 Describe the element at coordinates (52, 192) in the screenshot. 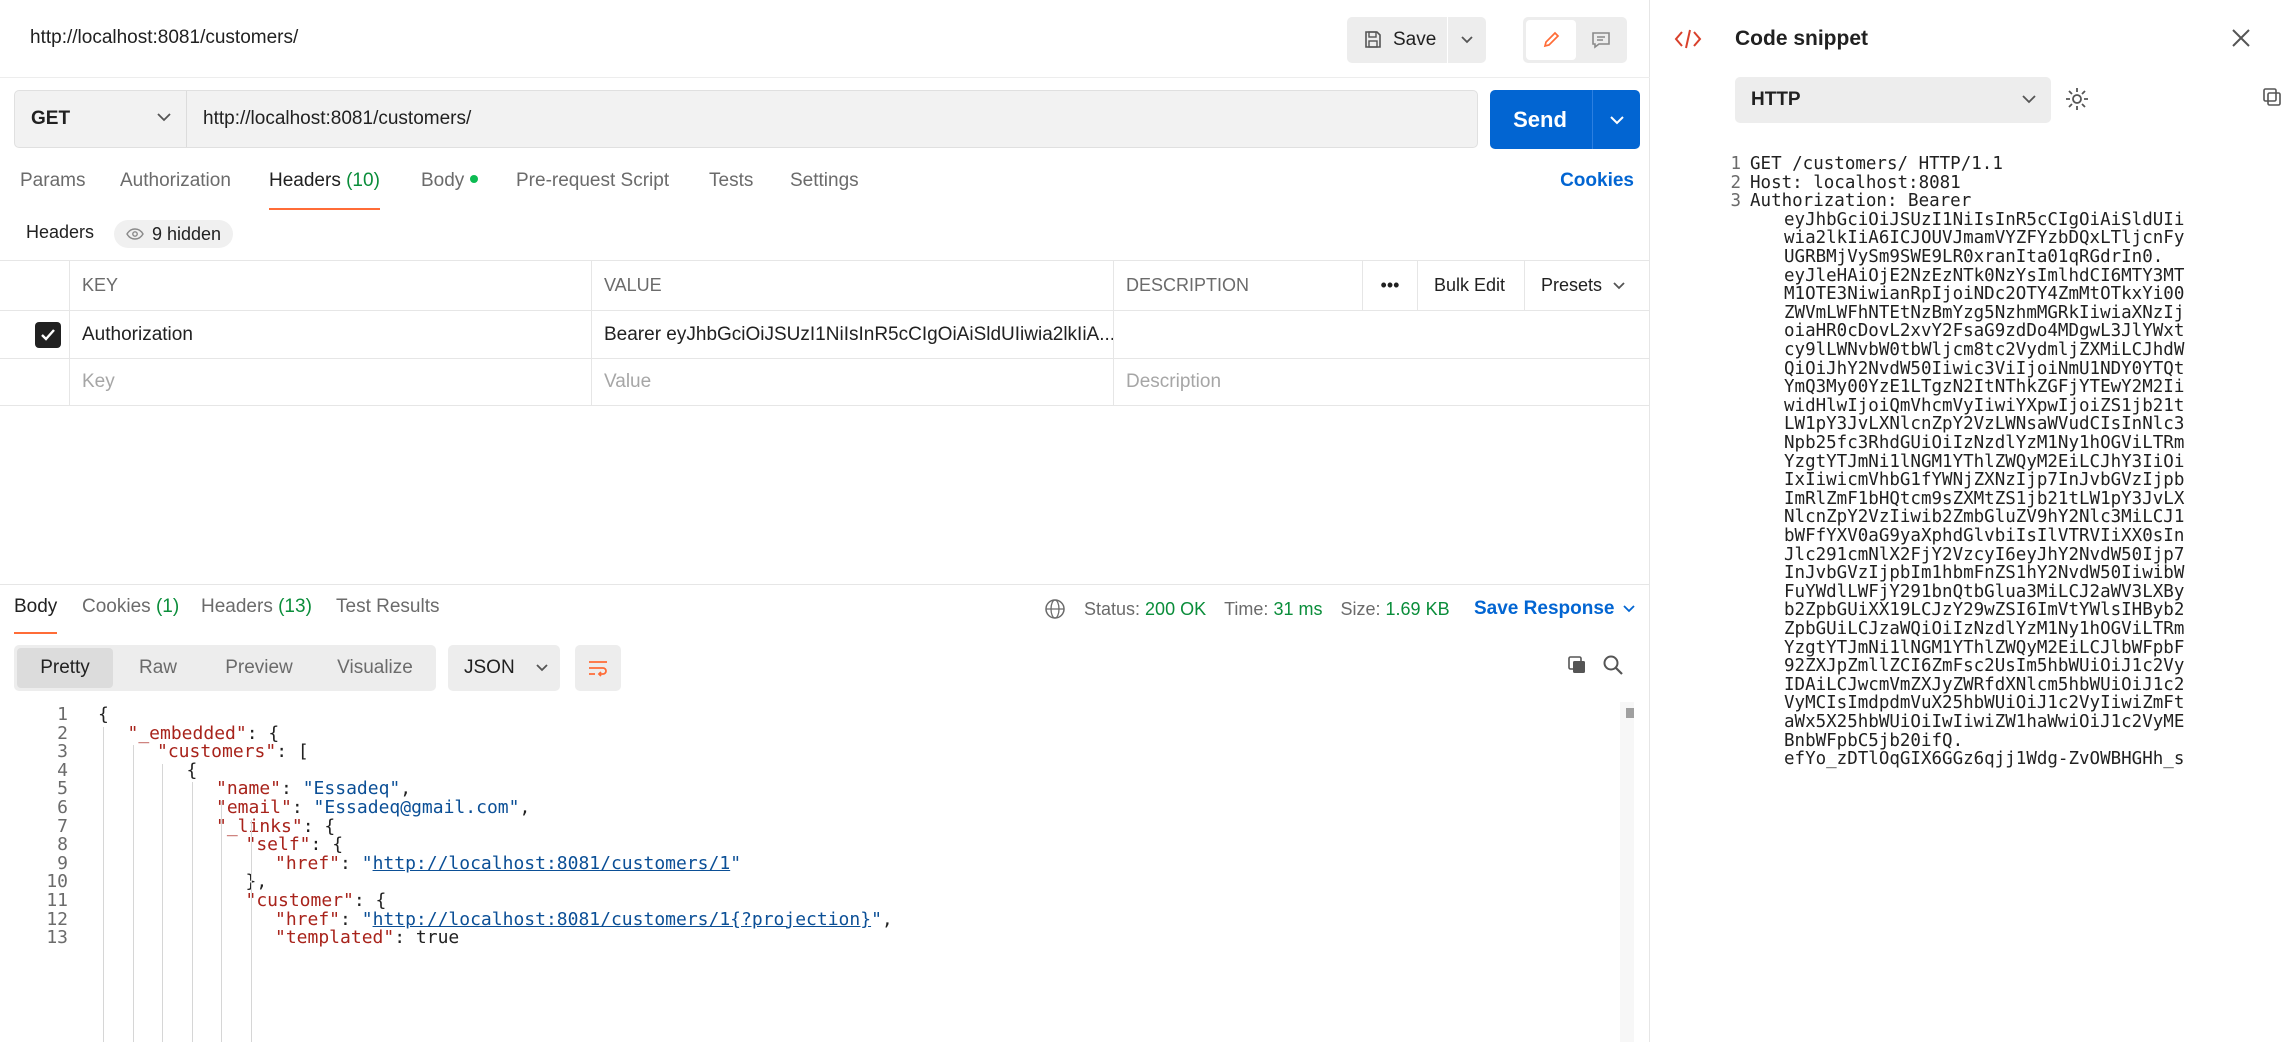

I see `tab-params: Params` at that location.